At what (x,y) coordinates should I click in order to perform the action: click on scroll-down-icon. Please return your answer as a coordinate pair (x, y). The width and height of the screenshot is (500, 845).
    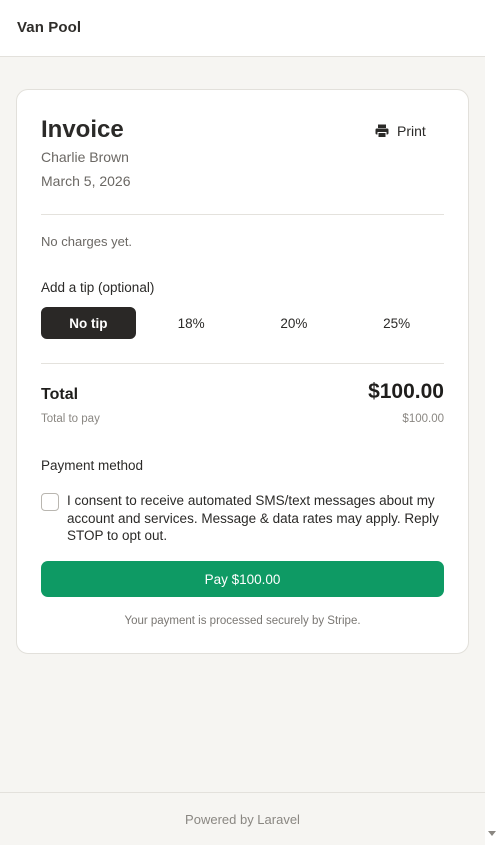
    Looking at the image, I should click on (492, 833).